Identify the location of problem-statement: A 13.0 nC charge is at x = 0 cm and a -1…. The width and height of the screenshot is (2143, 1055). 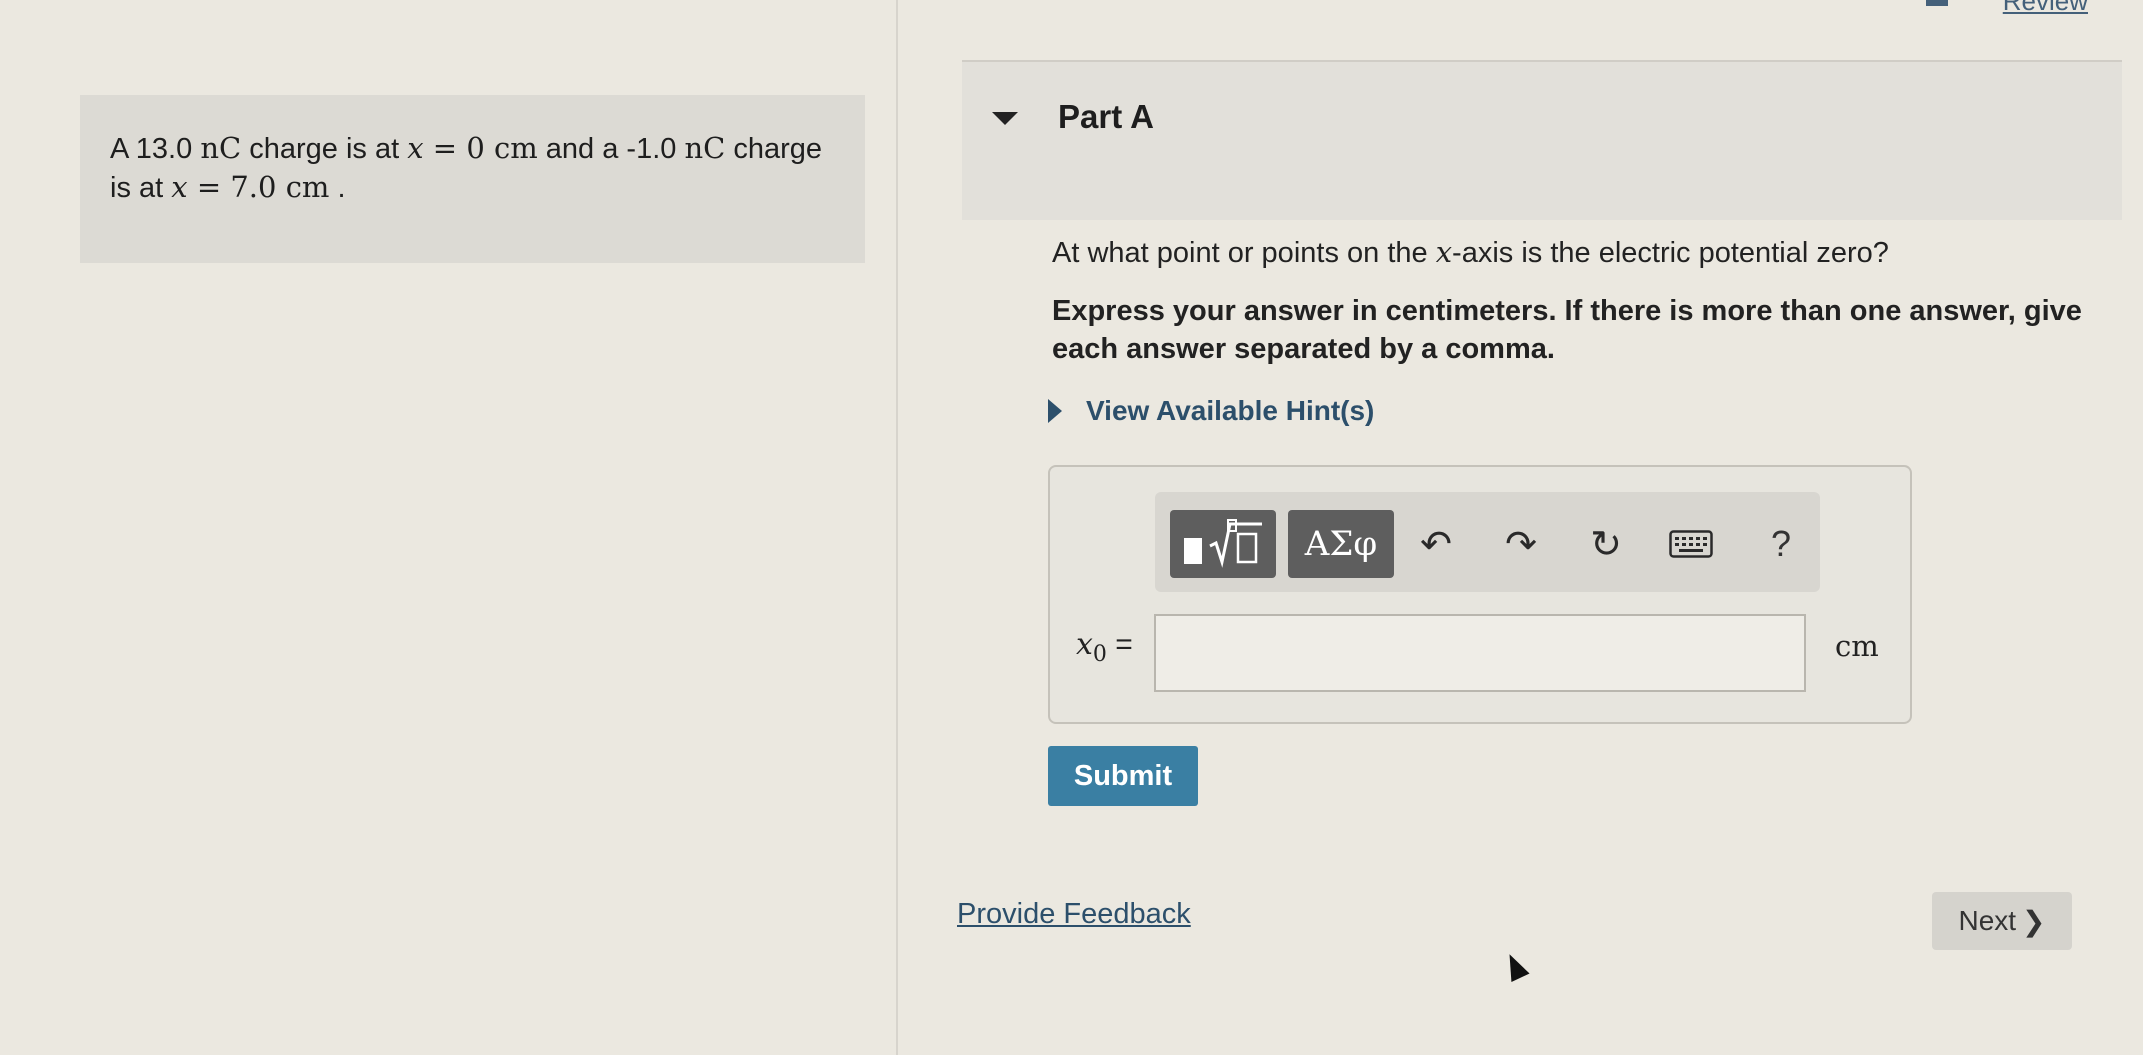
(475, 168).